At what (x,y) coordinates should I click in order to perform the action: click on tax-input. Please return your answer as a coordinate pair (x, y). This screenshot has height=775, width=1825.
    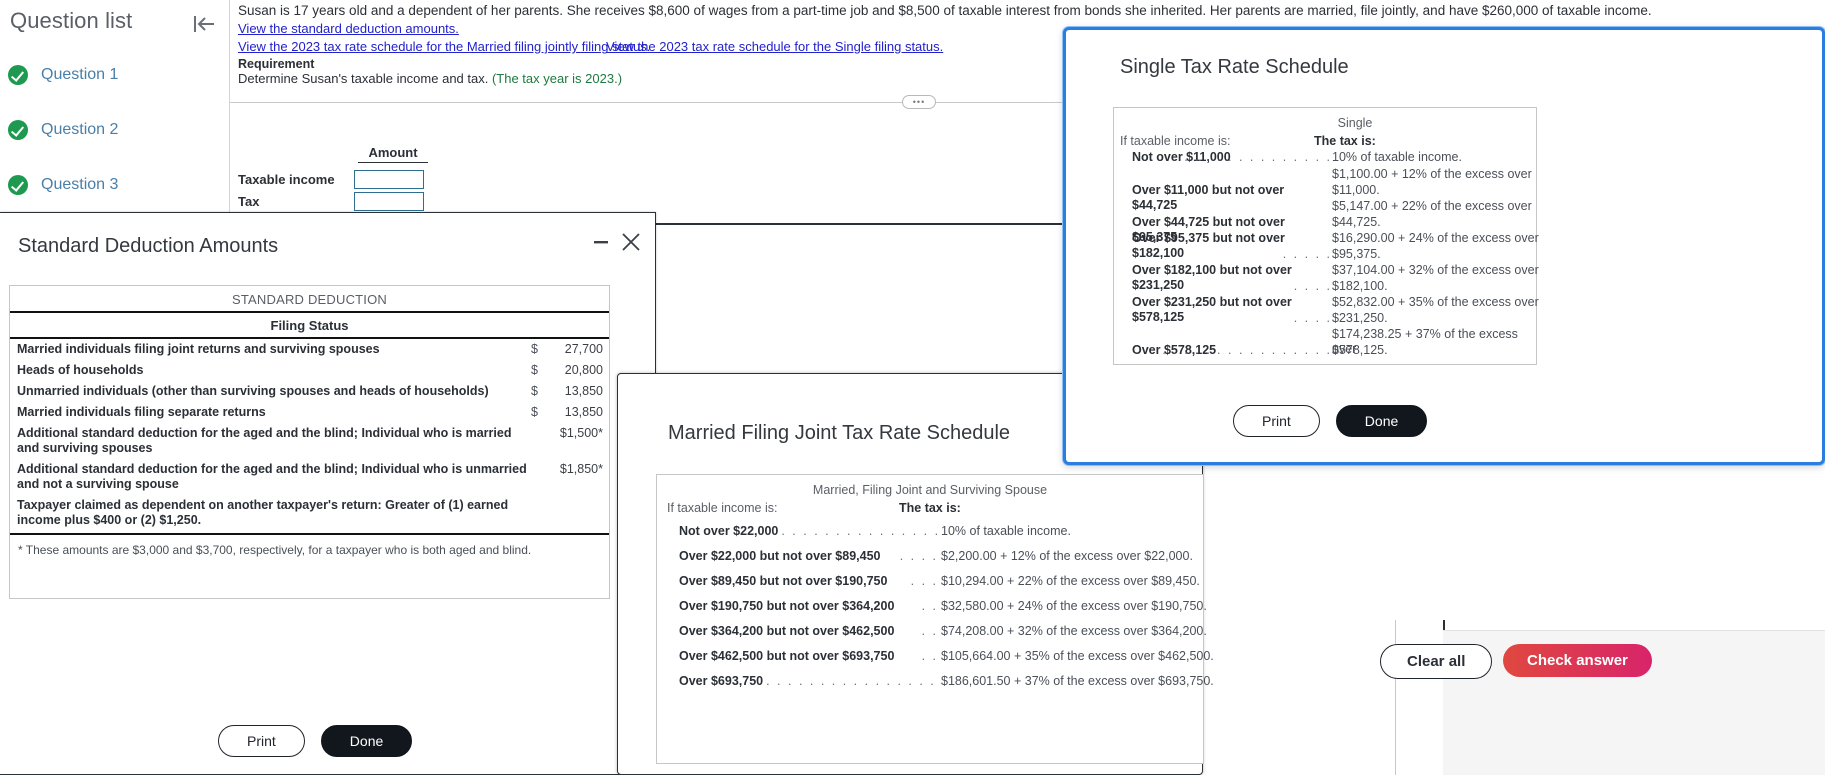
    Looking at the image, I should click on (389, 201).